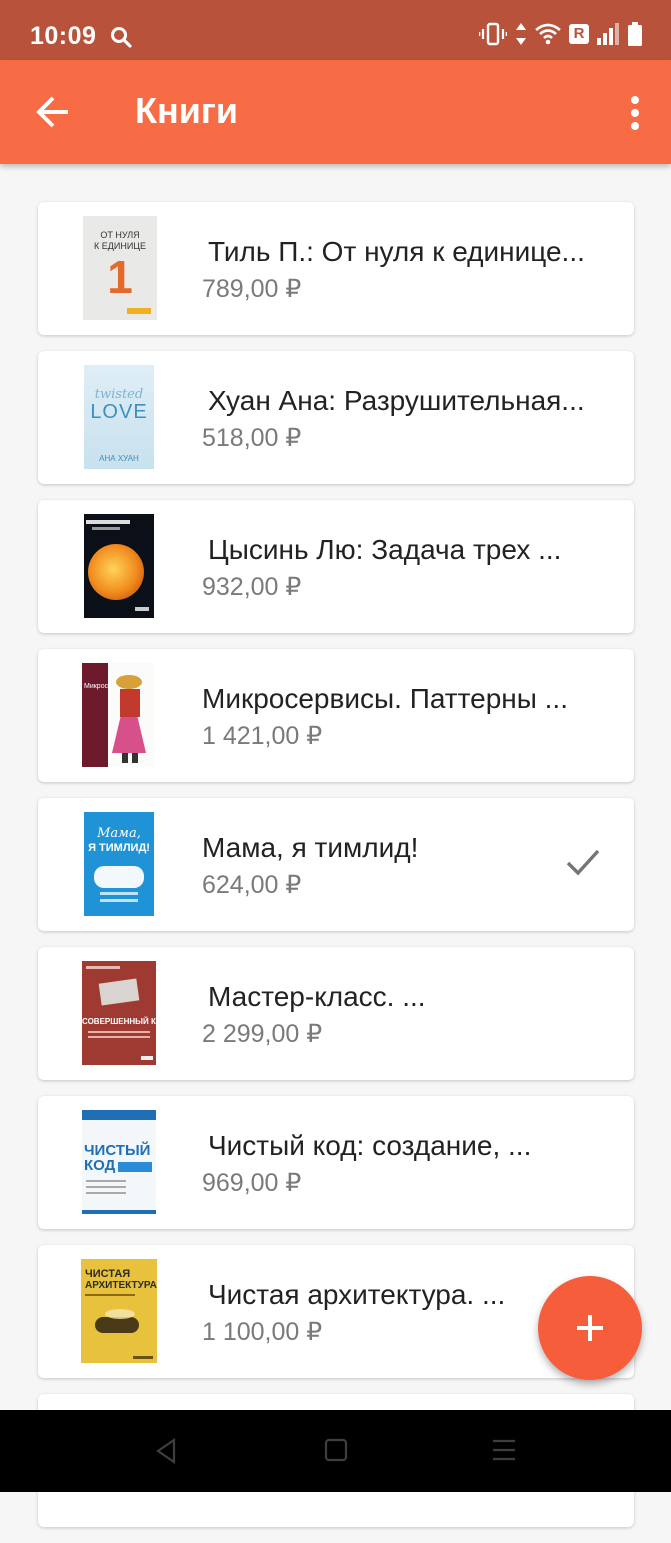 Image resolution: width=671 pixels, height=1543 pixels. What do you see at coordinates (579, 34) in the screenshot?
I see `network-badge: R` at bounding box center [579, 34].